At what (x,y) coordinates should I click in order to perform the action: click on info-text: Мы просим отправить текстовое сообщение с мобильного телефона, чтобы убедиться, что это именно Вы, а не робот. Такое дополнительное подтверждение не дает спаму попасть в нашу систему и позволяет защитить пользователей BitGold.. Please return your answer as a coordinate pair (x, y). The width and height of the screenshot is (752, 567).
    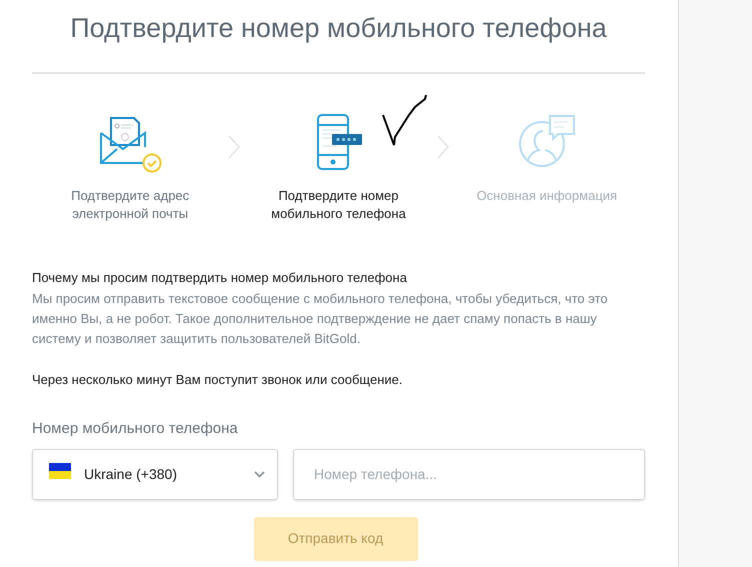
    Looking at the image, I should click on (320, 319).